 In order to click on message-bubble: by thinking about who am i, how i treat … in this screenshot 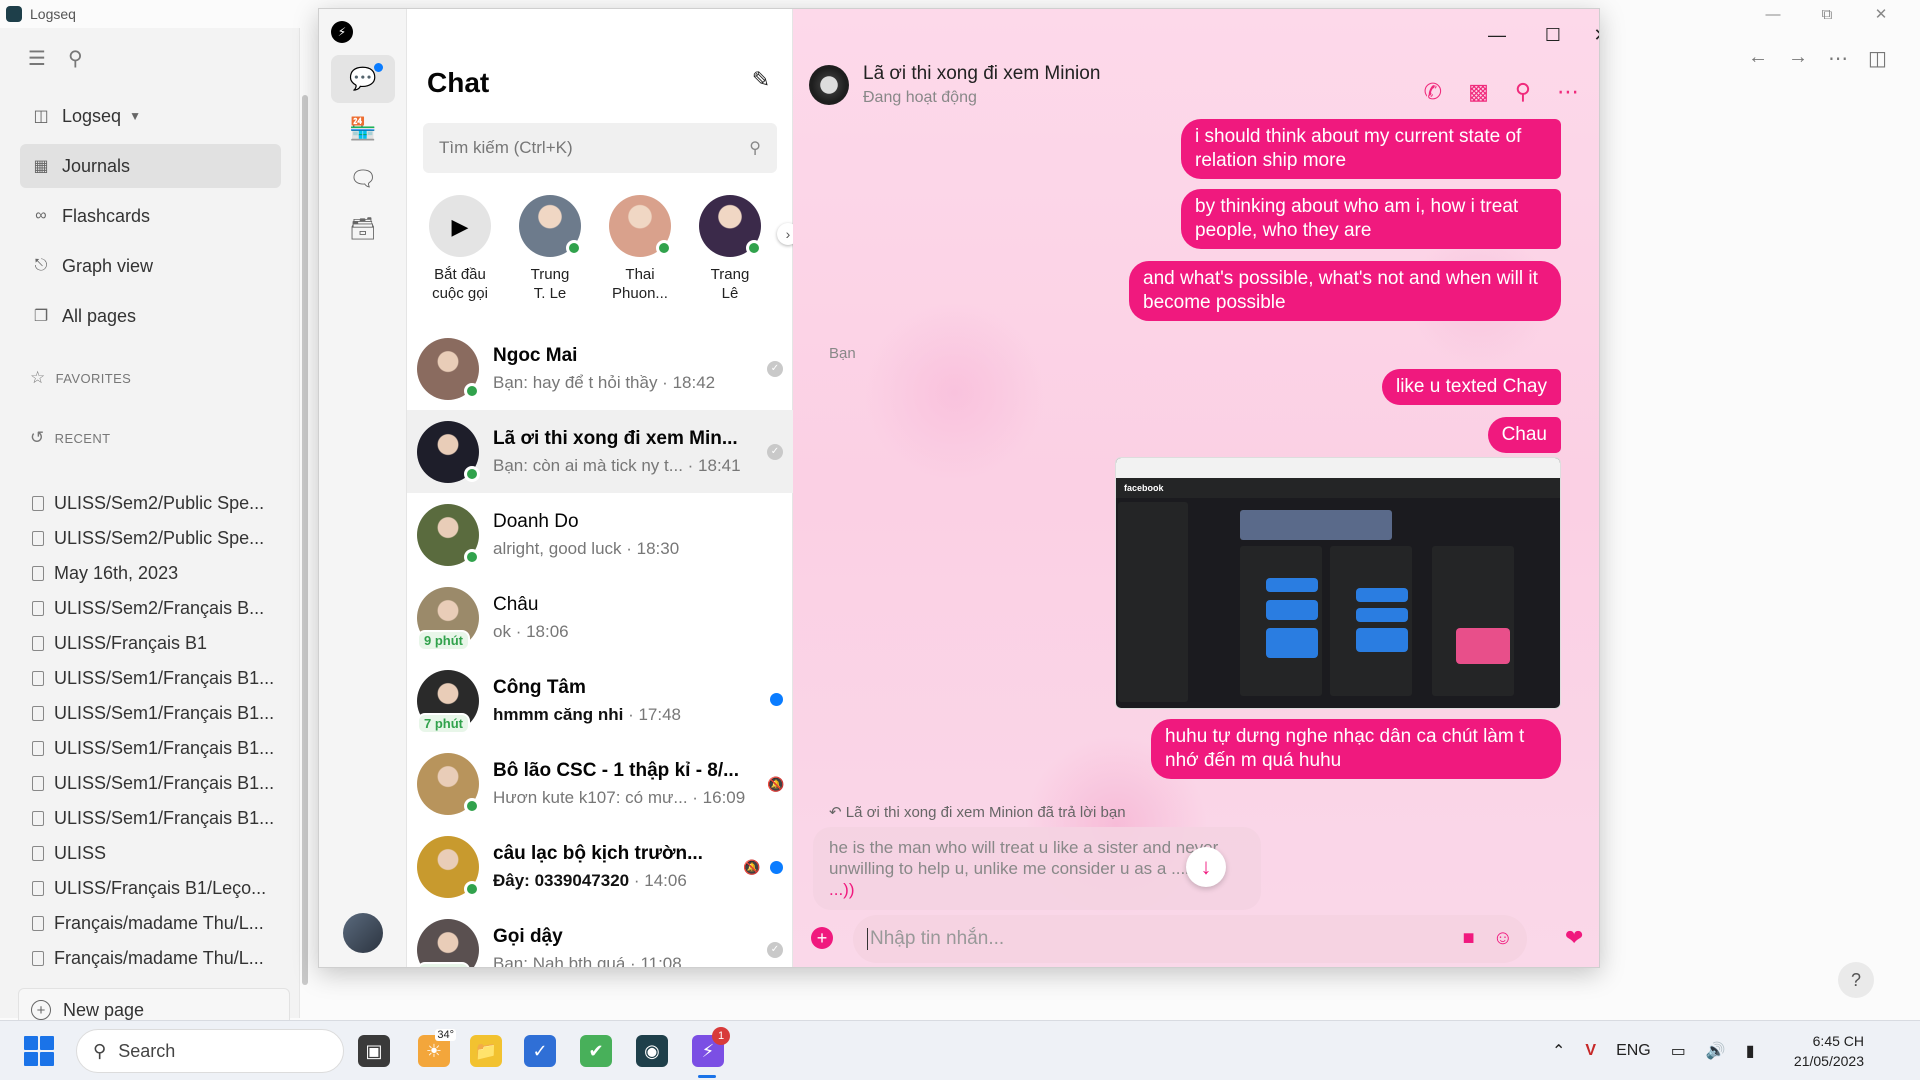, I will do `click(1371, 219)`.